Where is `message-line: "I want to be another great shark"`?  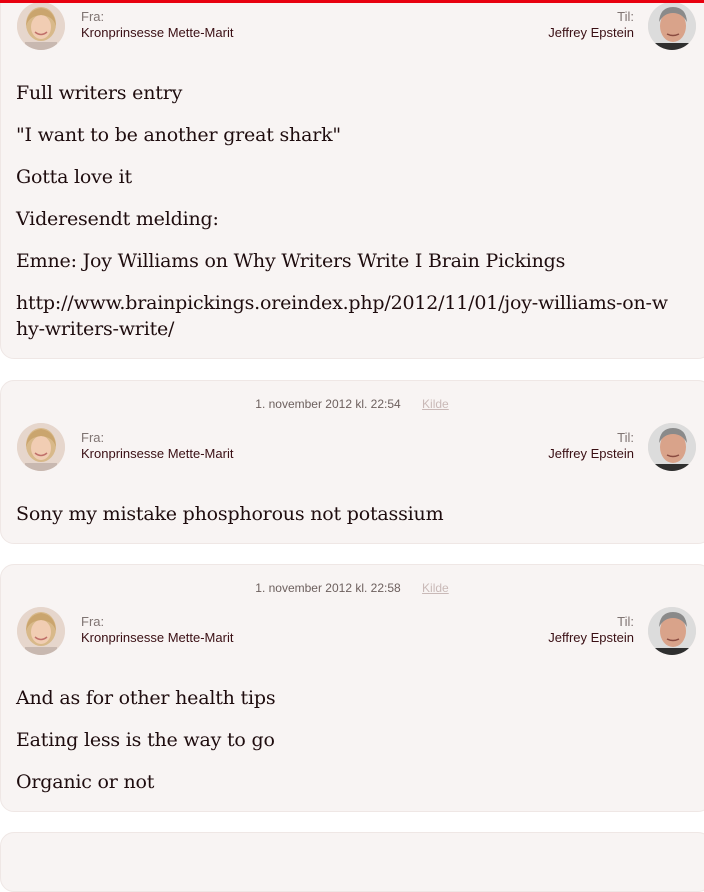 message-line: "I want to be another great shark" is located at coordinates (178, 135).